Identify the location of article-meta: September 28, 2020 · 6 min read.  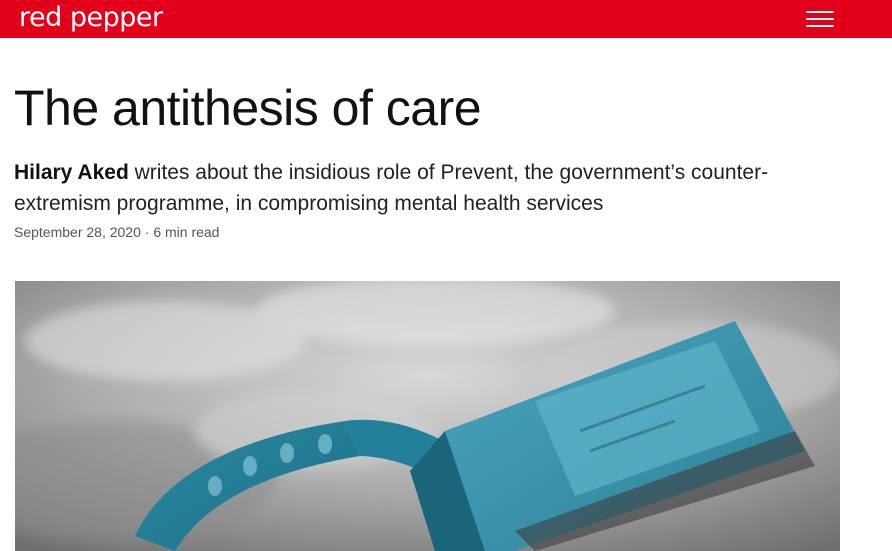
(116, 232).